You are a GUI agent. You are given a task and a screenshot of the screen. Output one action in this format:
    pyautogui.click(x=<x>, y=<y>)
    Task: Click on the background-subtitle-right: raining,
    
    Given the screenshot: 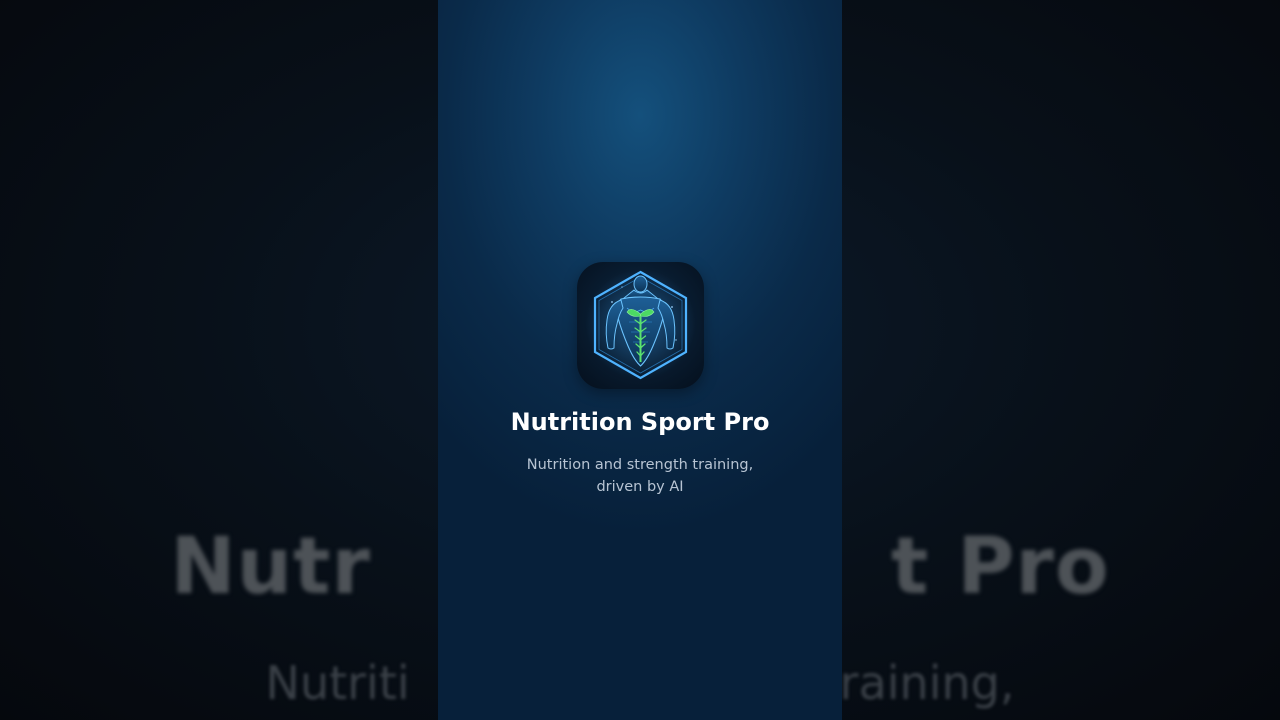 What is the action you would take?
    pyautogui.click(x=927, y=683)
    